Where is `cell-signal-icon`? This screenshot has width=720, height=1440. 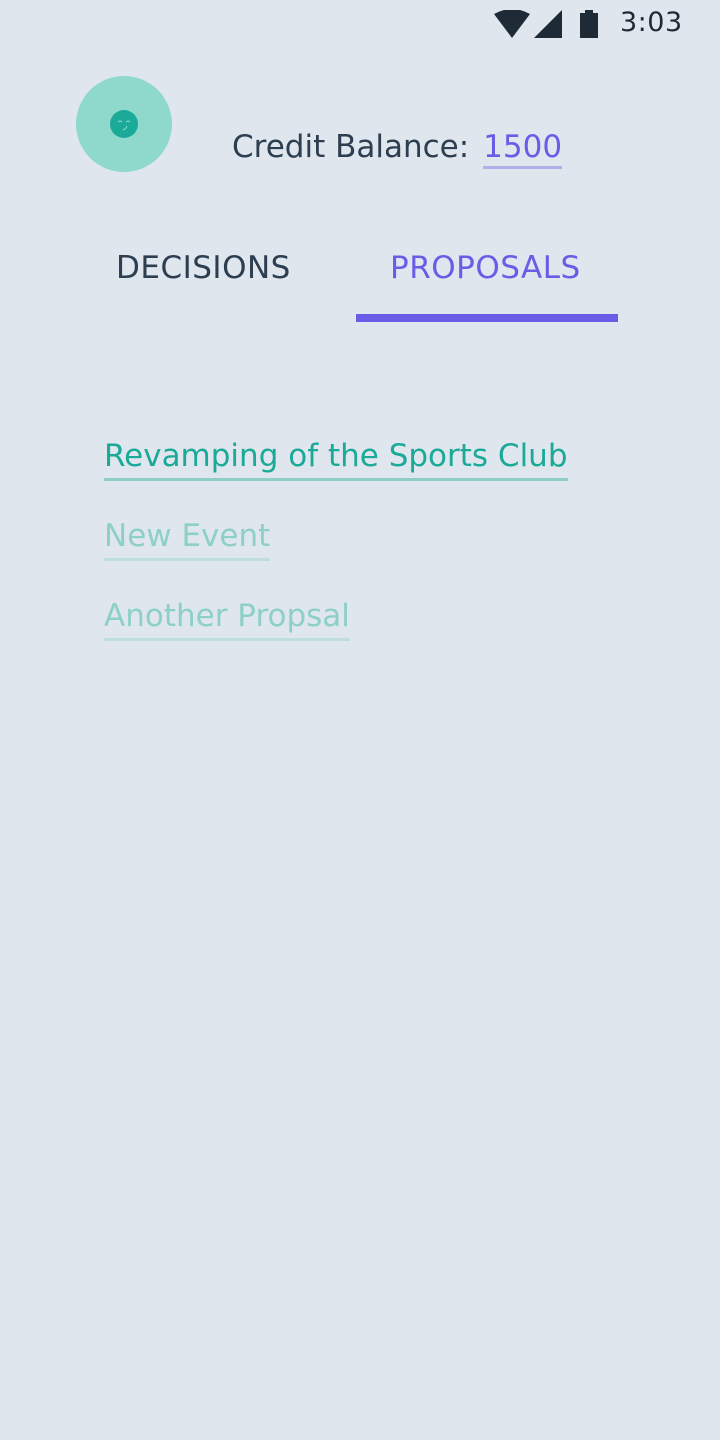
cell-signal-icon is located at coordinates (548, 24).